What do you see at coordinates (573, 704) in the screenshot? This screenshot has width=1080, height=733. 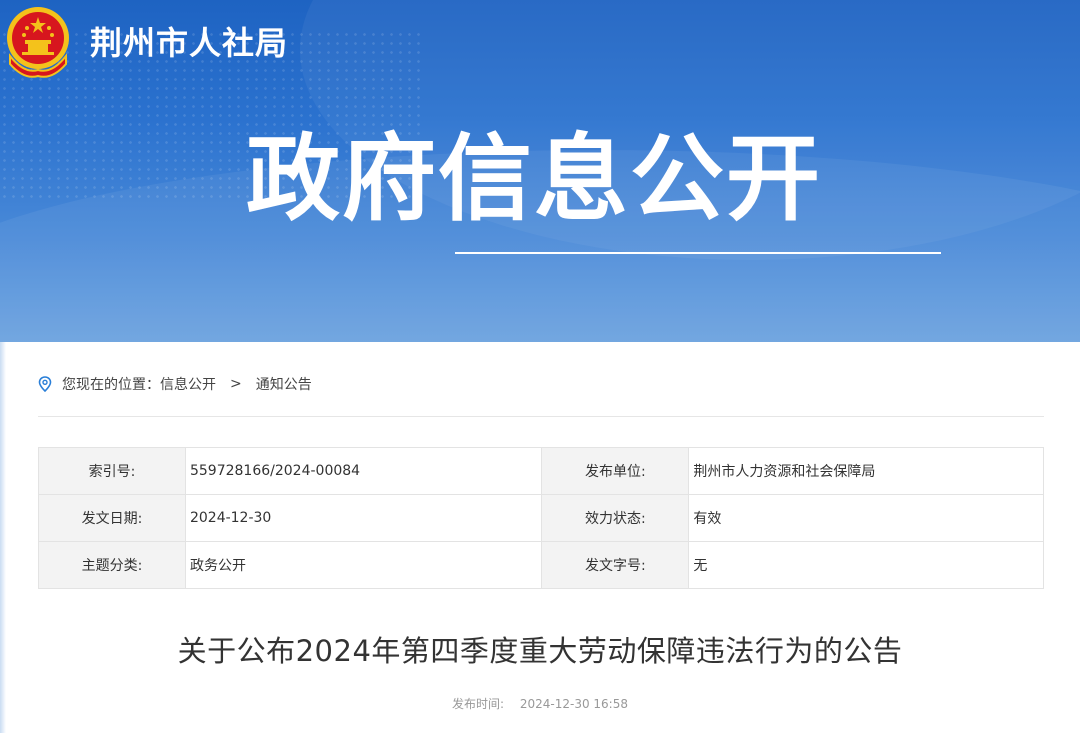 I see `publish-time-value: 2024-12-30 16:58` at bounding box center [573, 704].